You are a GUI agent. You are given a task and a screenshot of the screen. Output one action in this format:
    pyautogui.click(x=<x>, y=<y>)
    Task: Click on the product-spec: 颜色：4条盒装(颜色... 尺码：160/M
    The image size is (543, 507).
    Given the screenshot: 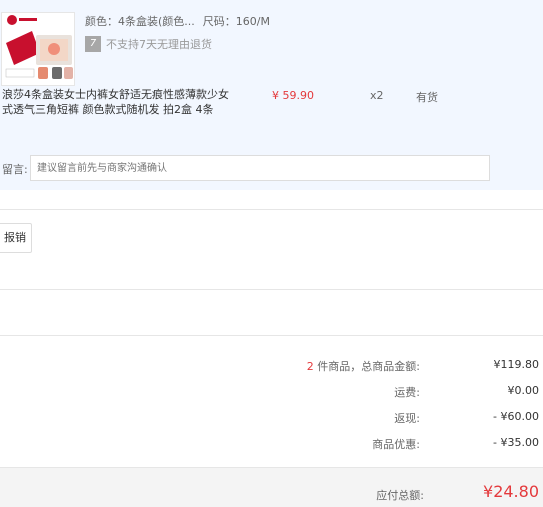 What is the action you would take?
    pyautogui.click(x=177, y=21)
    